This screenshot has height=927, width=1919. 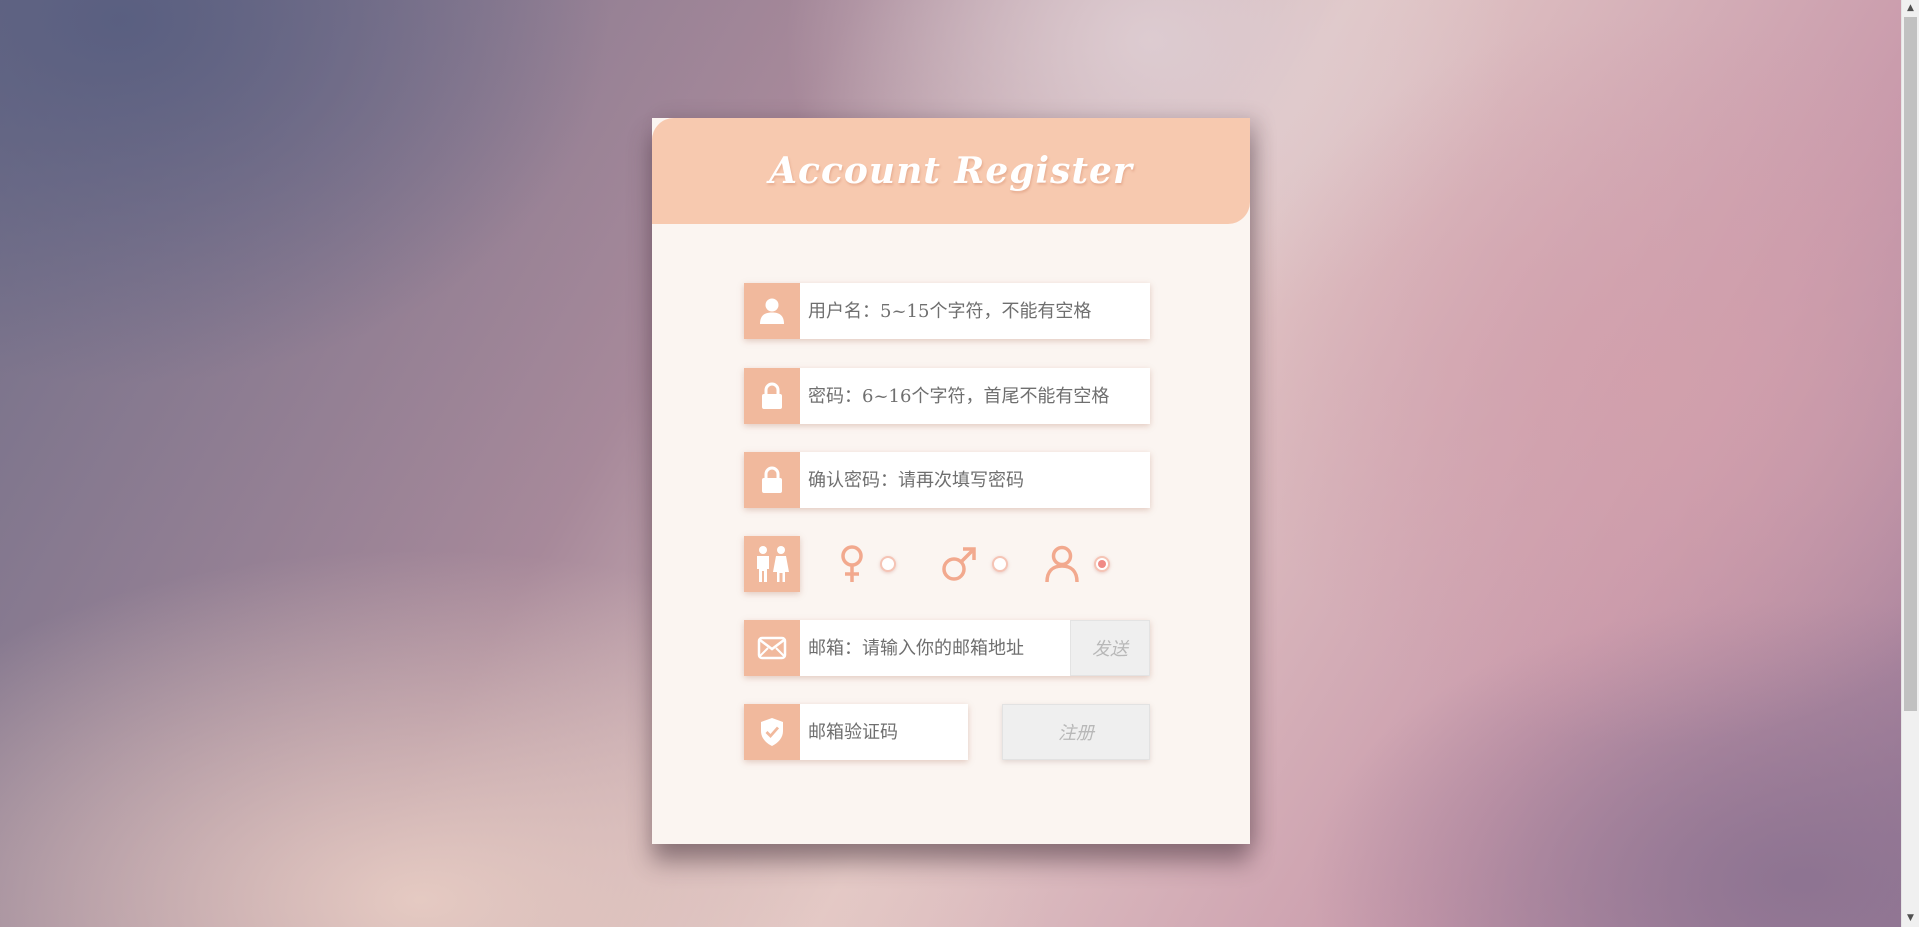 What do you see at coordinates (1102, 564) in the screenshot?
I see `gender-radio-unspecified` at bounding box center [1102, 564].